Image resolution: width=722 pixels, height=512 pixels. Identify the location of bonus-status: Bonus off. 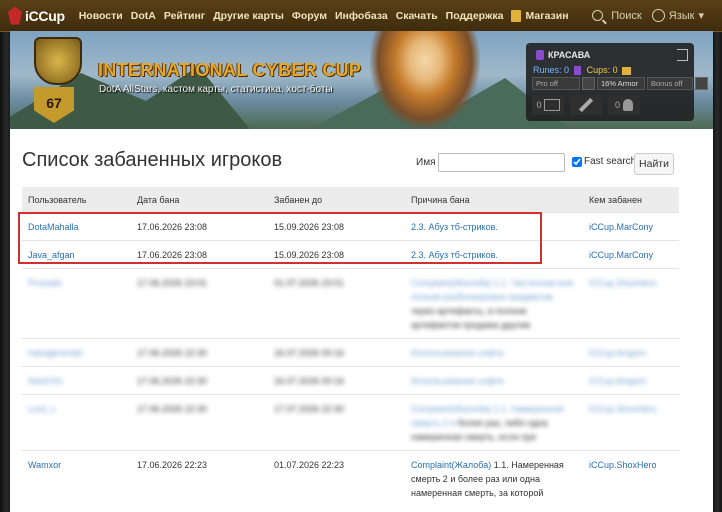
(670, 83).